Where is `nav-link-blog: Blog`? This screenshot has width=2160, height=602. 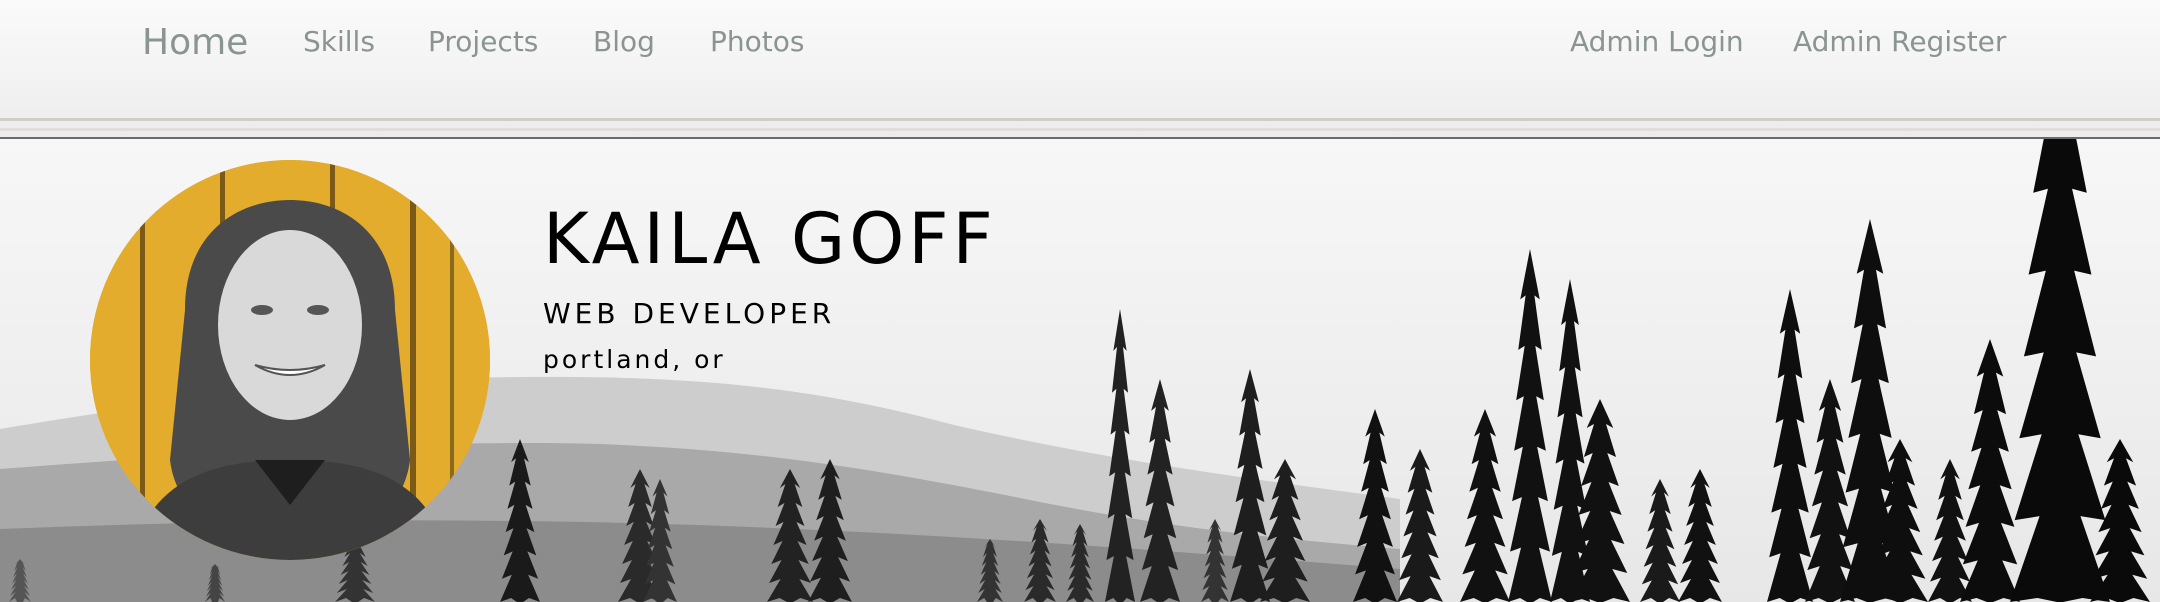
nav-link-blog: Blog is located at coordinates (624, 41).